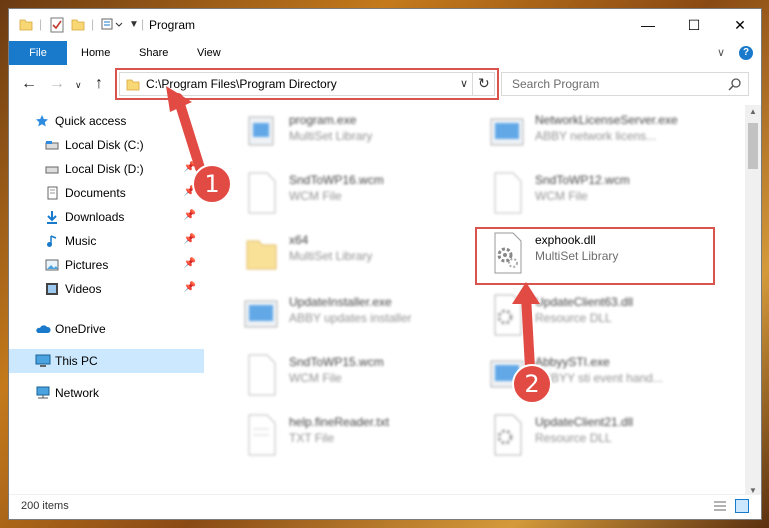  I want to click on sidebar-item-pictures: Pictures 📌, so click(106, 265).